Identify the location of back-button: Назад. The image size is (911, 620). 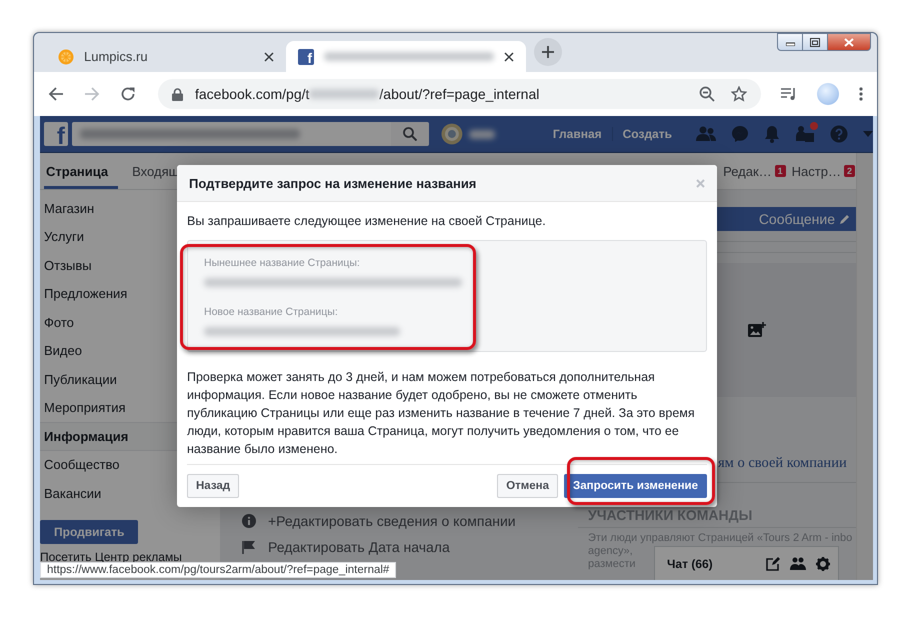
(213, 486).